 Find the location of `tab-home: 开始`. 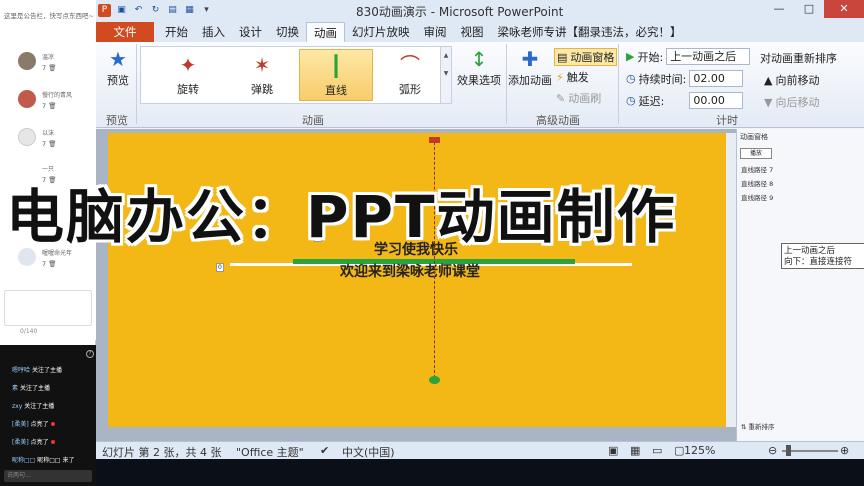

tab-home: 开始 is located at coordinates (176, 32).